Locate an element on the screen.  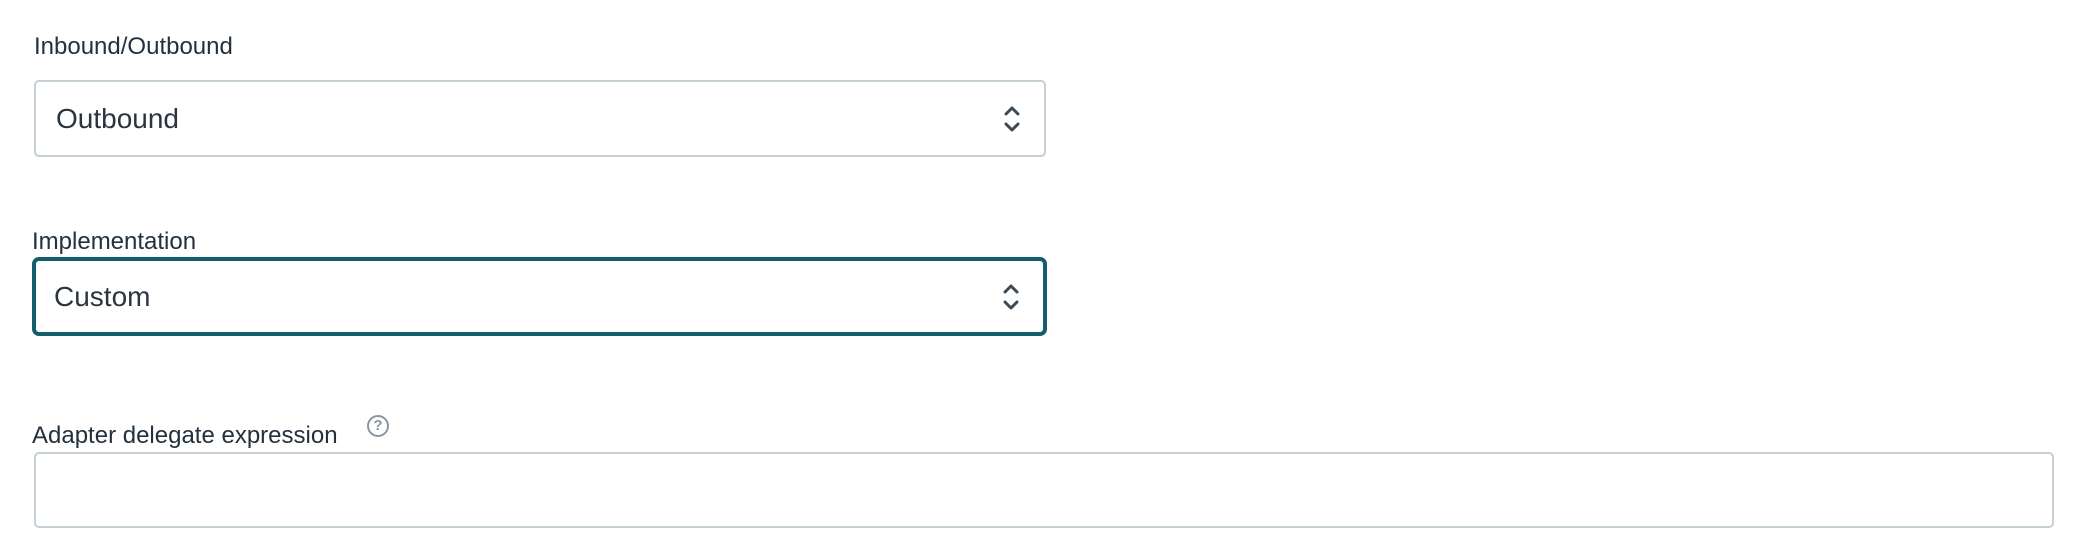
implementation-select-value: Custom is located at coordinates (102, 296).